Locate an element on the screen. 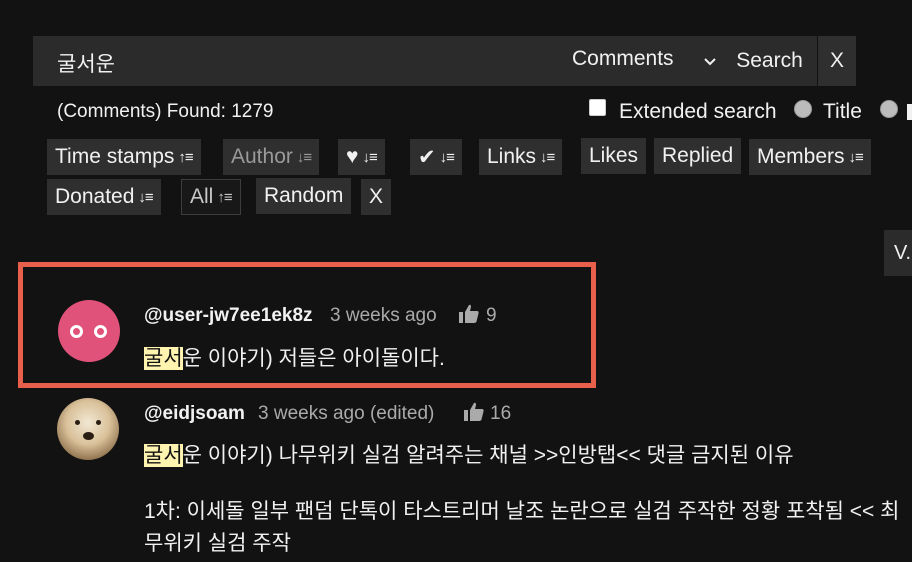 The image size is (912, 562). chip-label: Likes is located at coordinates (614, 155).